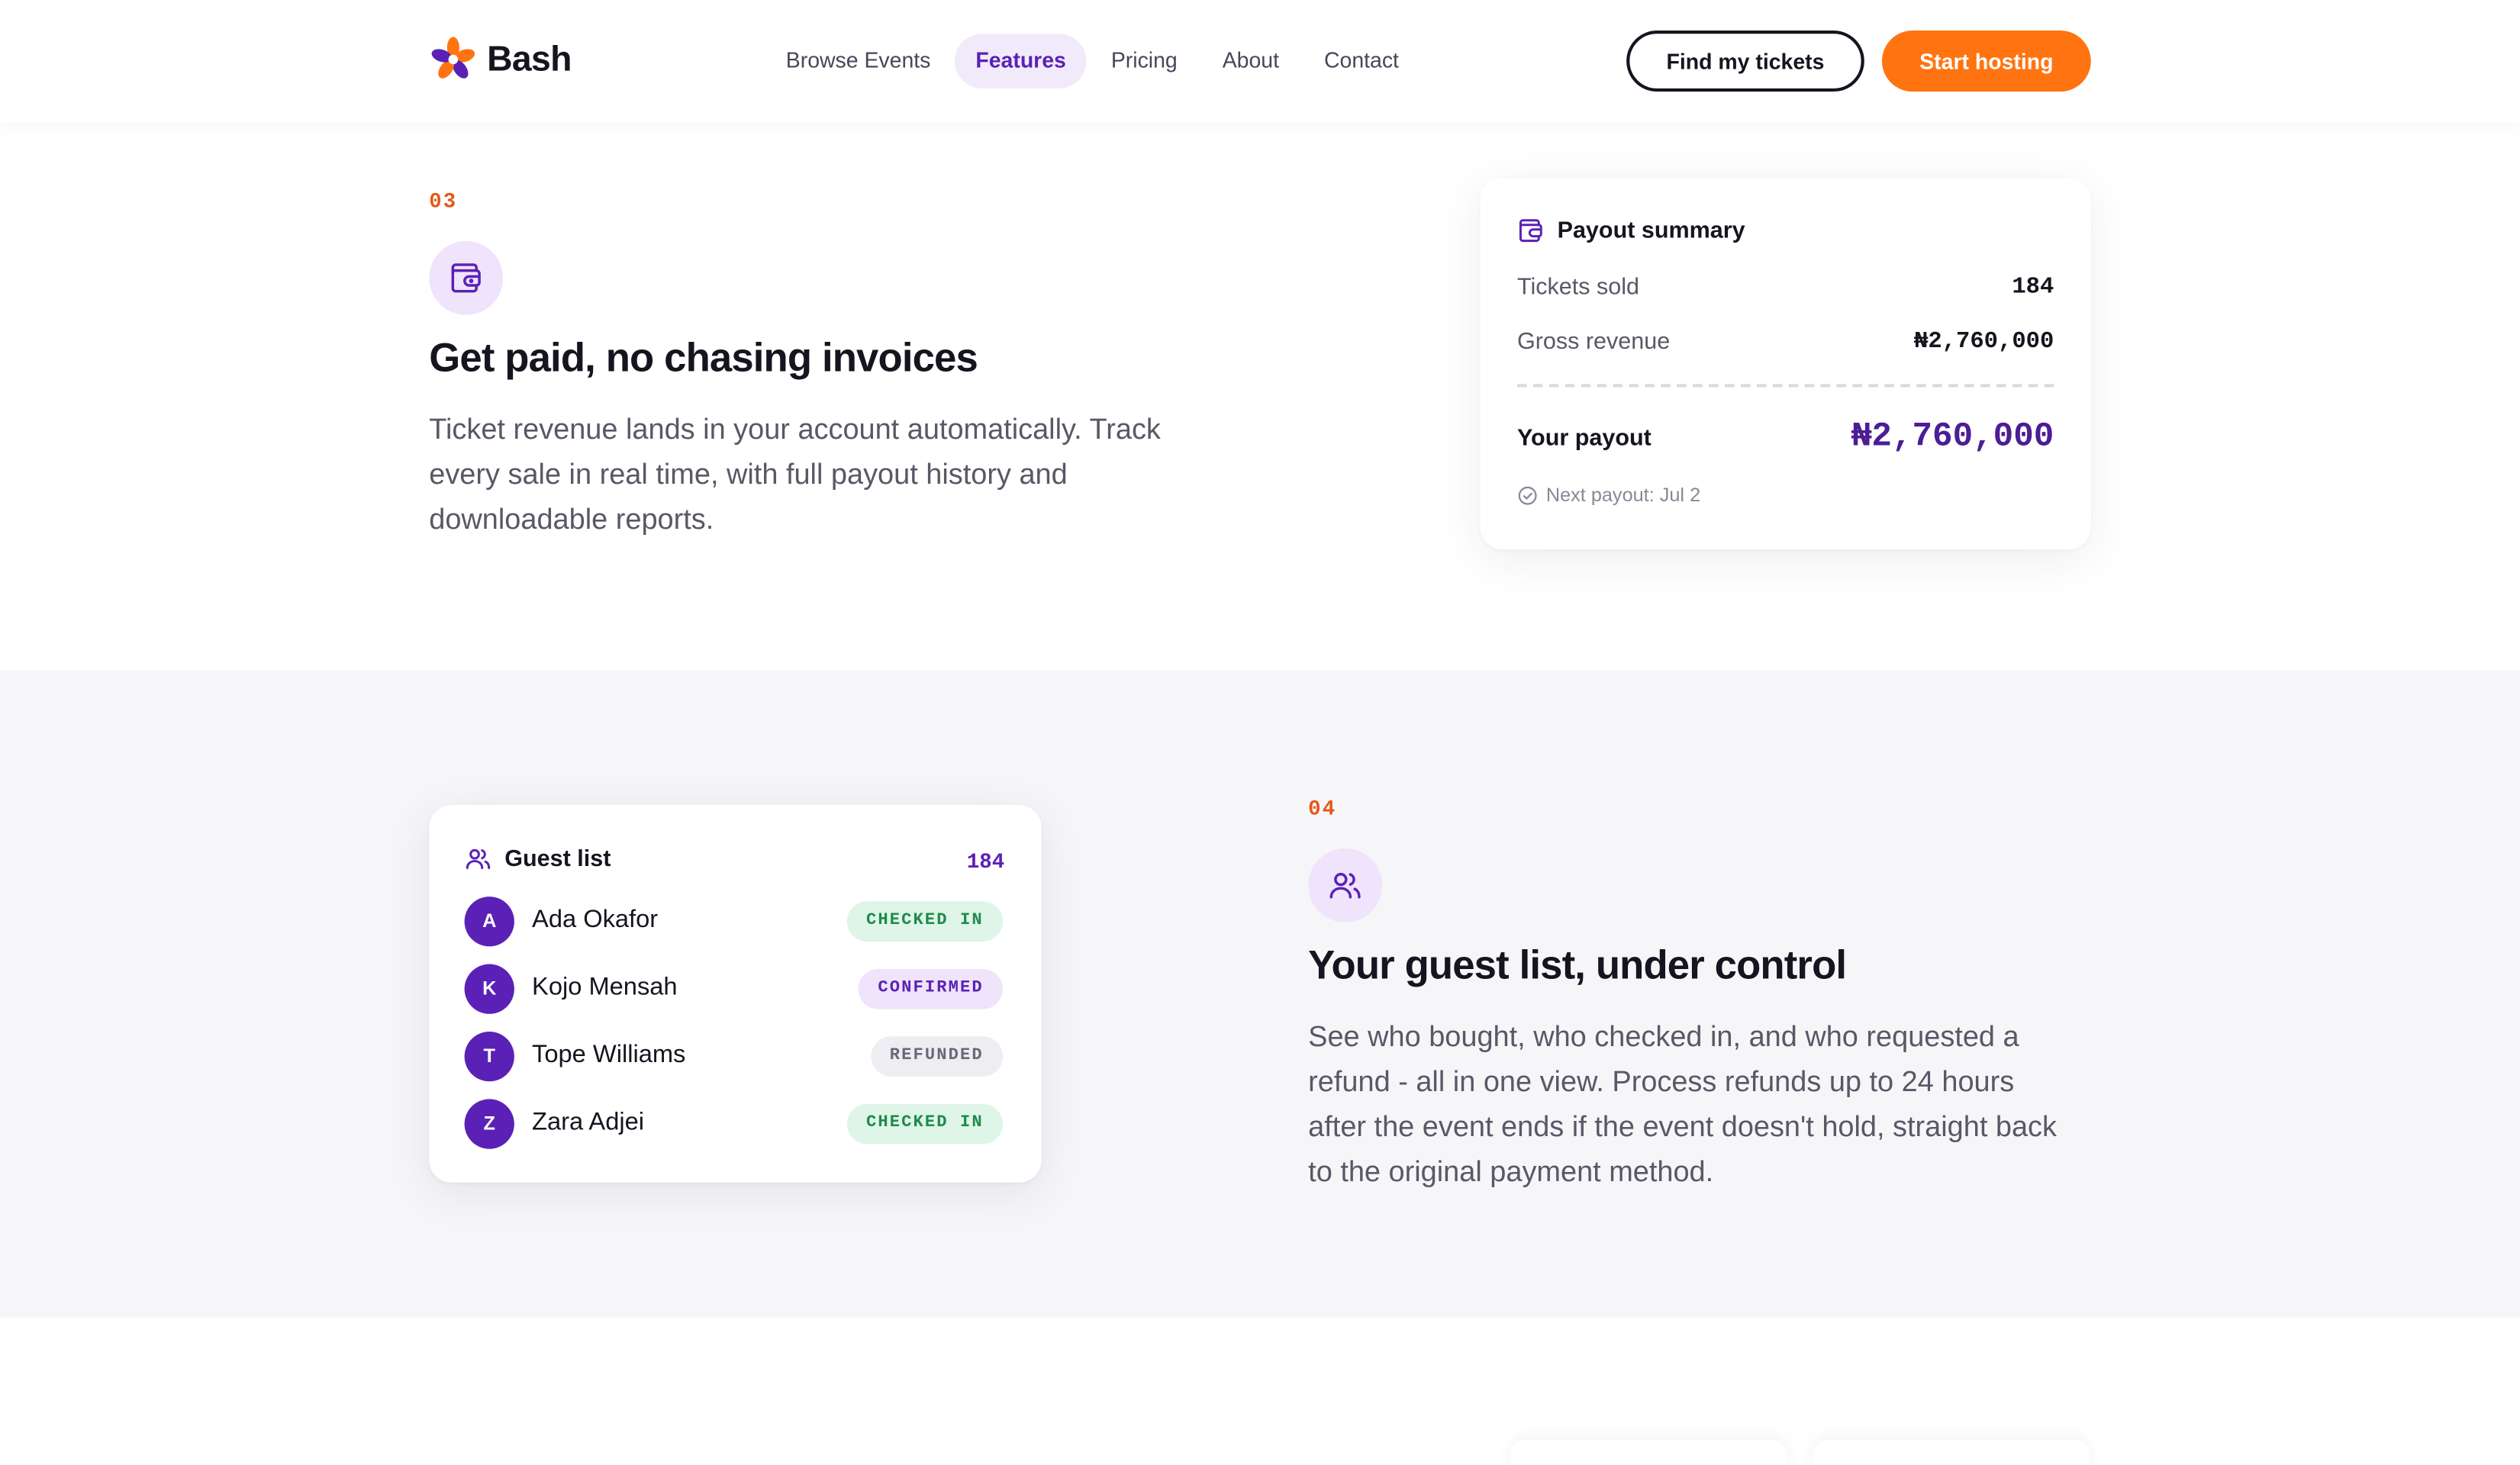 Image resolution: width=2520 pixels, height=1465 pixels. What do you see at coordinates (734, 1122) in the screenshot?
I see `guest-row: Z Zara Adjei CHECKED IN` at bounding box center [734, 1122].